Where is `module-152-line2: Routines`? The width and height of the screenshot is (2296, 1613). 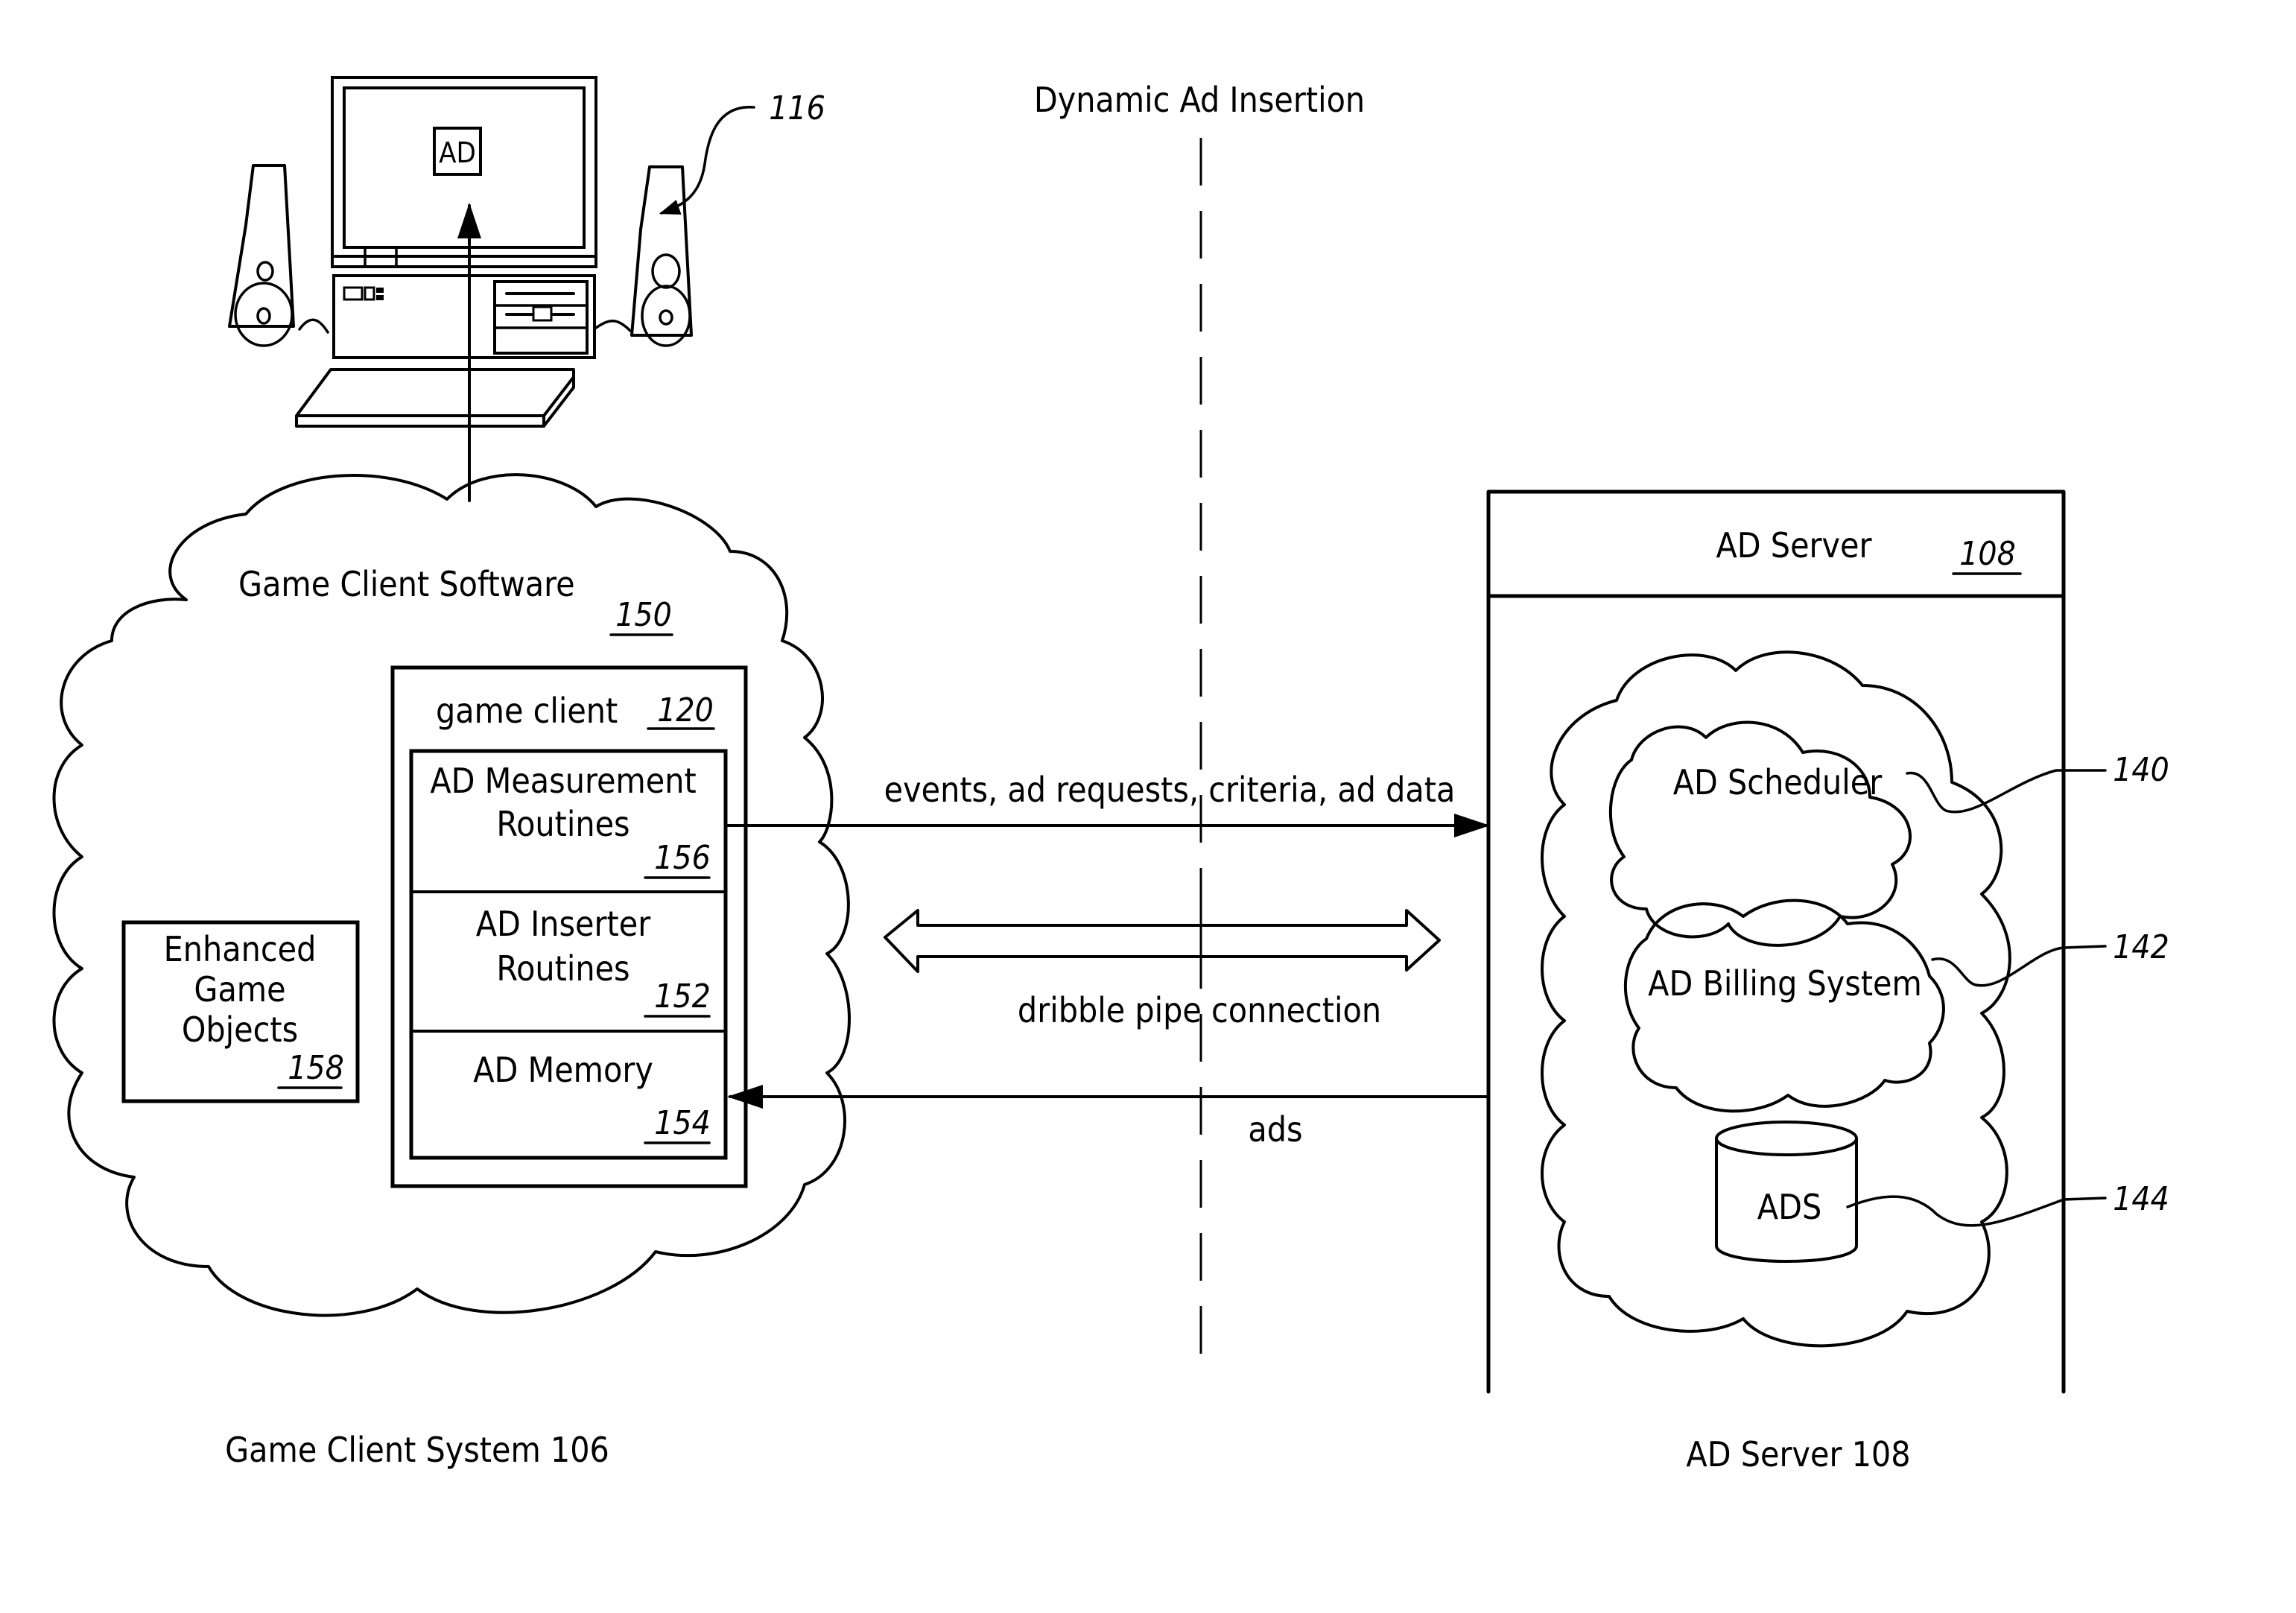 module-152-line2: Routines is located at coordinates (563, 968).